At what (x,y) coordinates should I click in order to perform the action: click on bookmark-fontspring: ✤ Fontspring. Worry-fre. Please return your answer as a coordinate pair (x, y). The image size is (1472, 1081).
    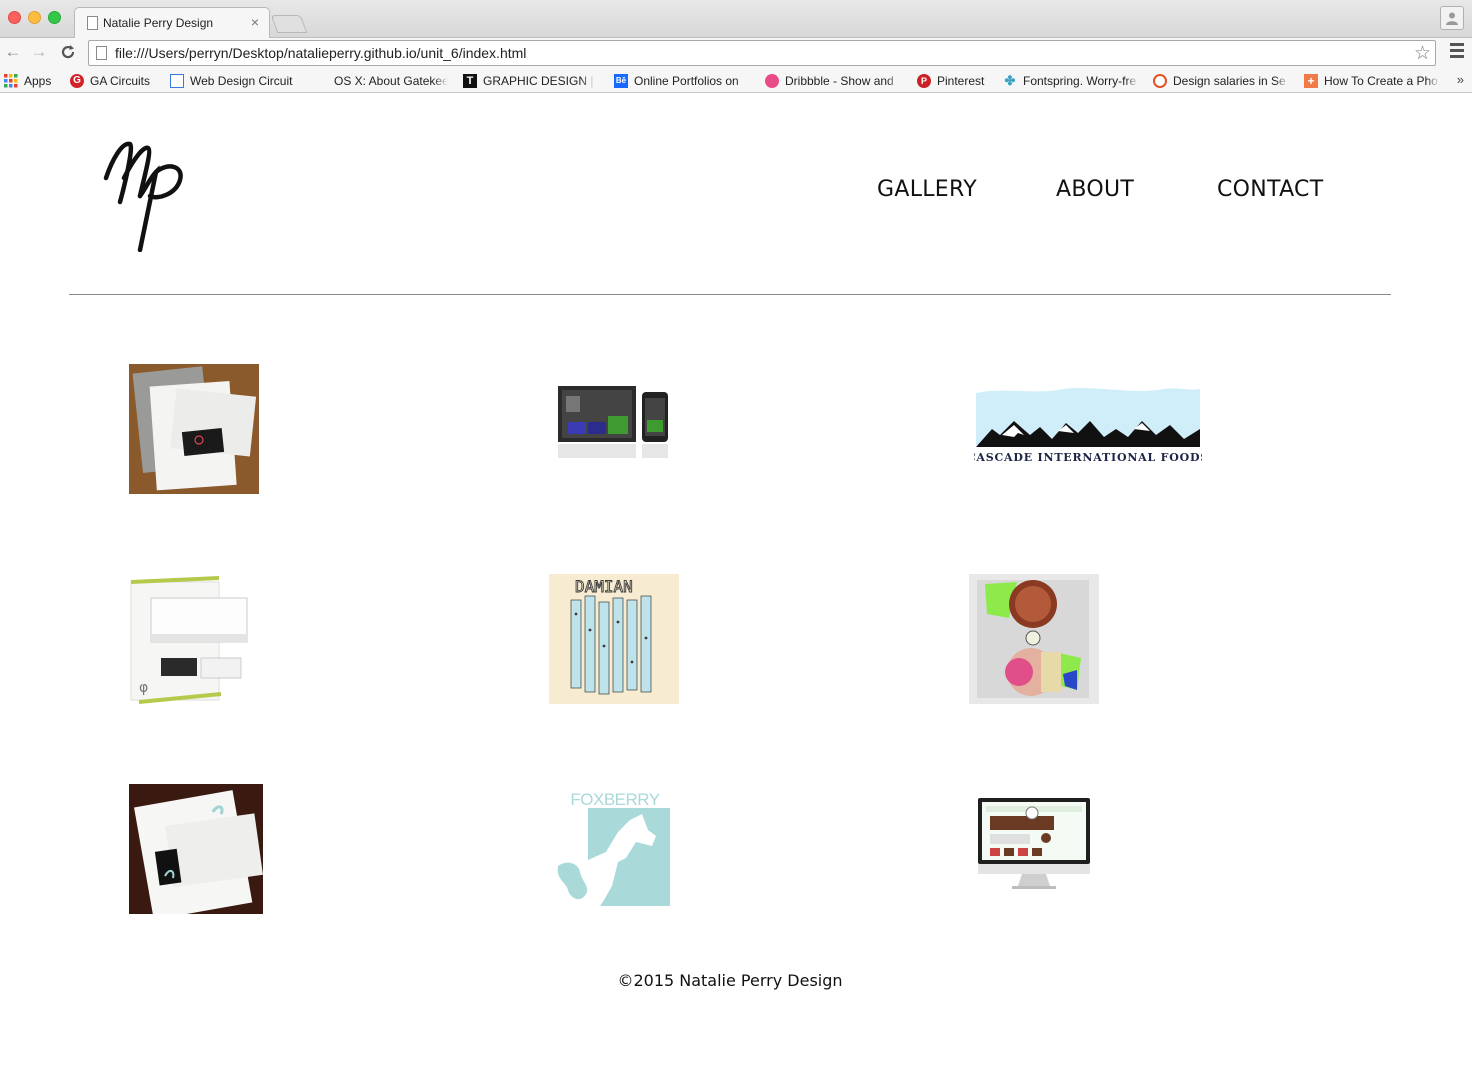
    Looking at the image, I should click on (1071, 81).